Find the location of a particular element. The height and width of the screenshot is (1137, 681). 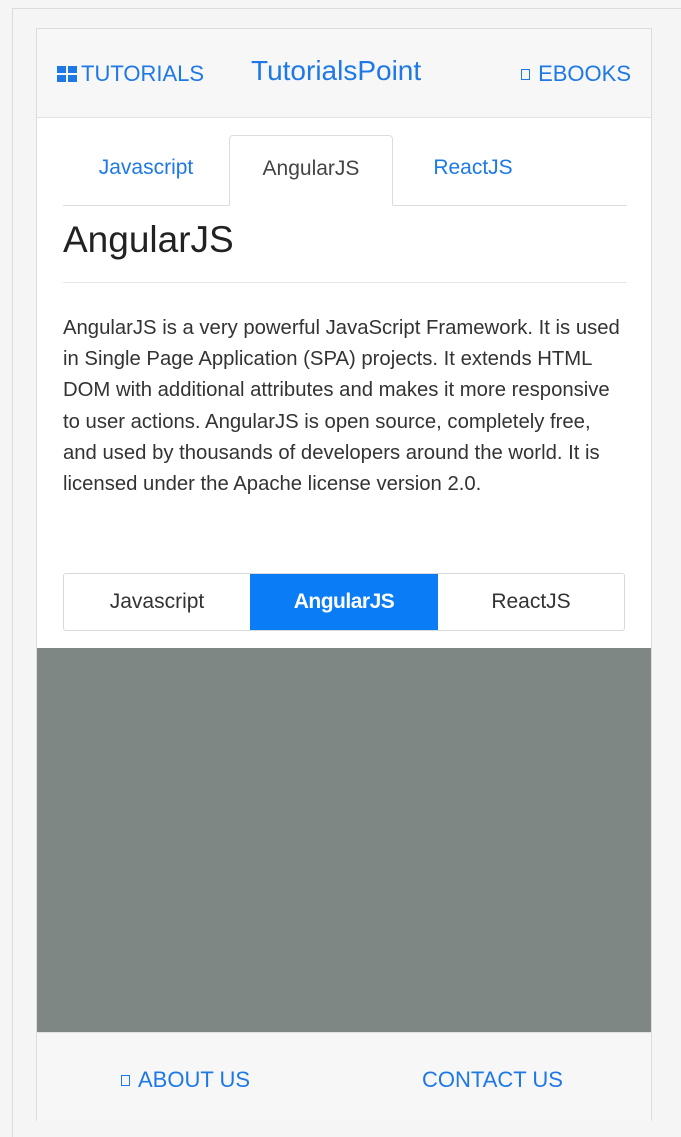

tutorials-nav-button: TUTORIALS is located at coordinates (130, 74).